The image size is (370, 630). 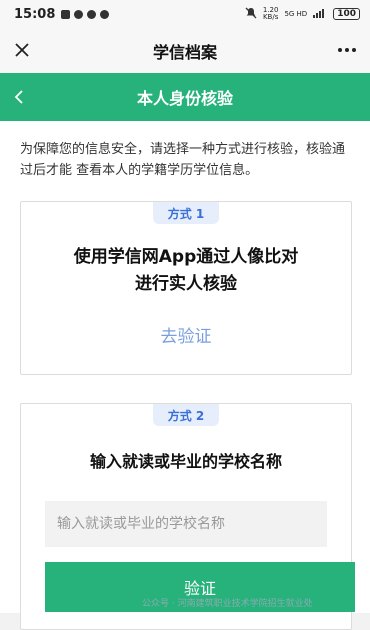 What do you see at coordinates (186, 257) in the screenshot?
I see `method1-line1: 使用学信网App通过人像比对` at bounding box center [186, 257].